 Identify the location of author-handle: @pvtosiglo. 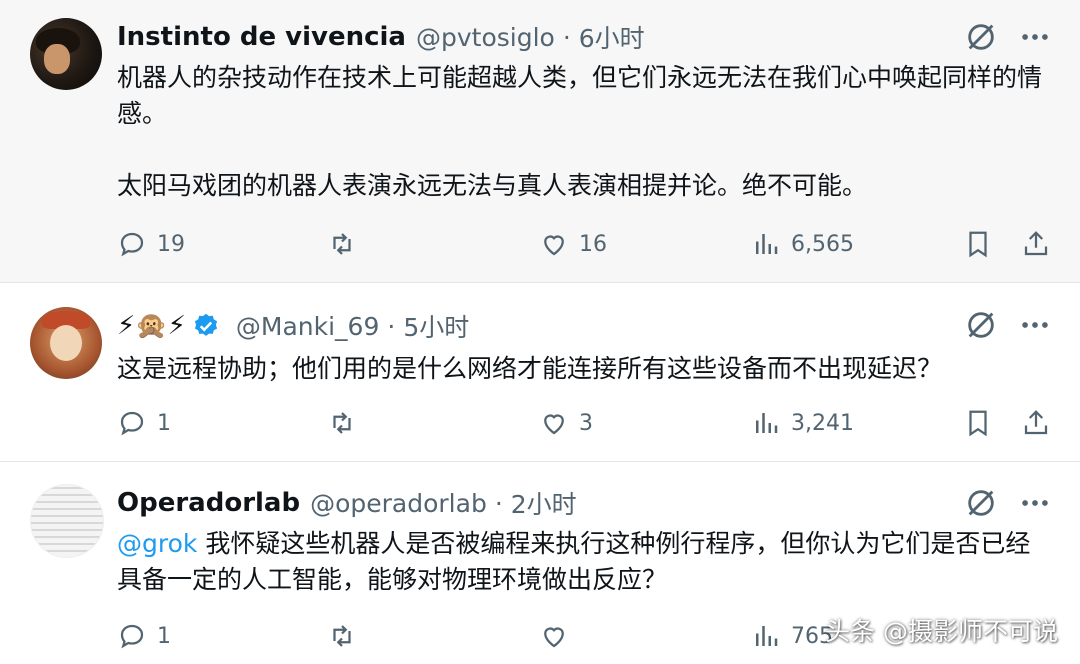
(485, 37).